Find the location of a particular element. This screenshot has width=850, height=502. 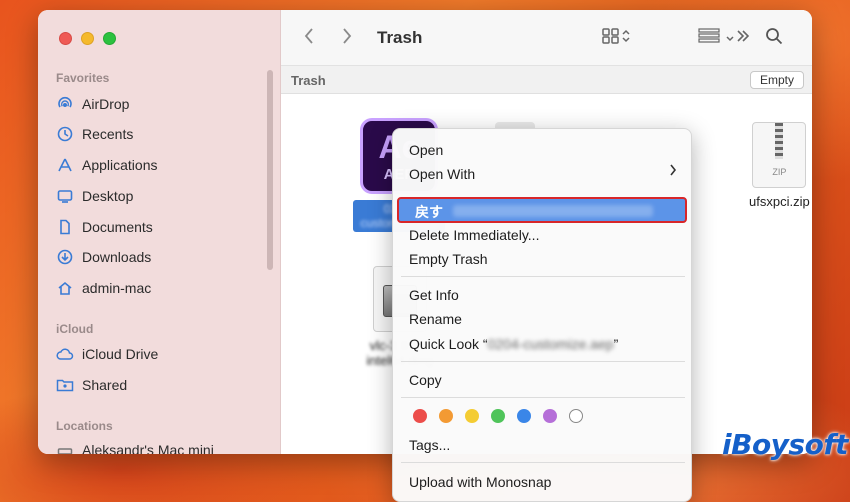

menu-item-get-info: Get Info is located at coordinates (434, 295).